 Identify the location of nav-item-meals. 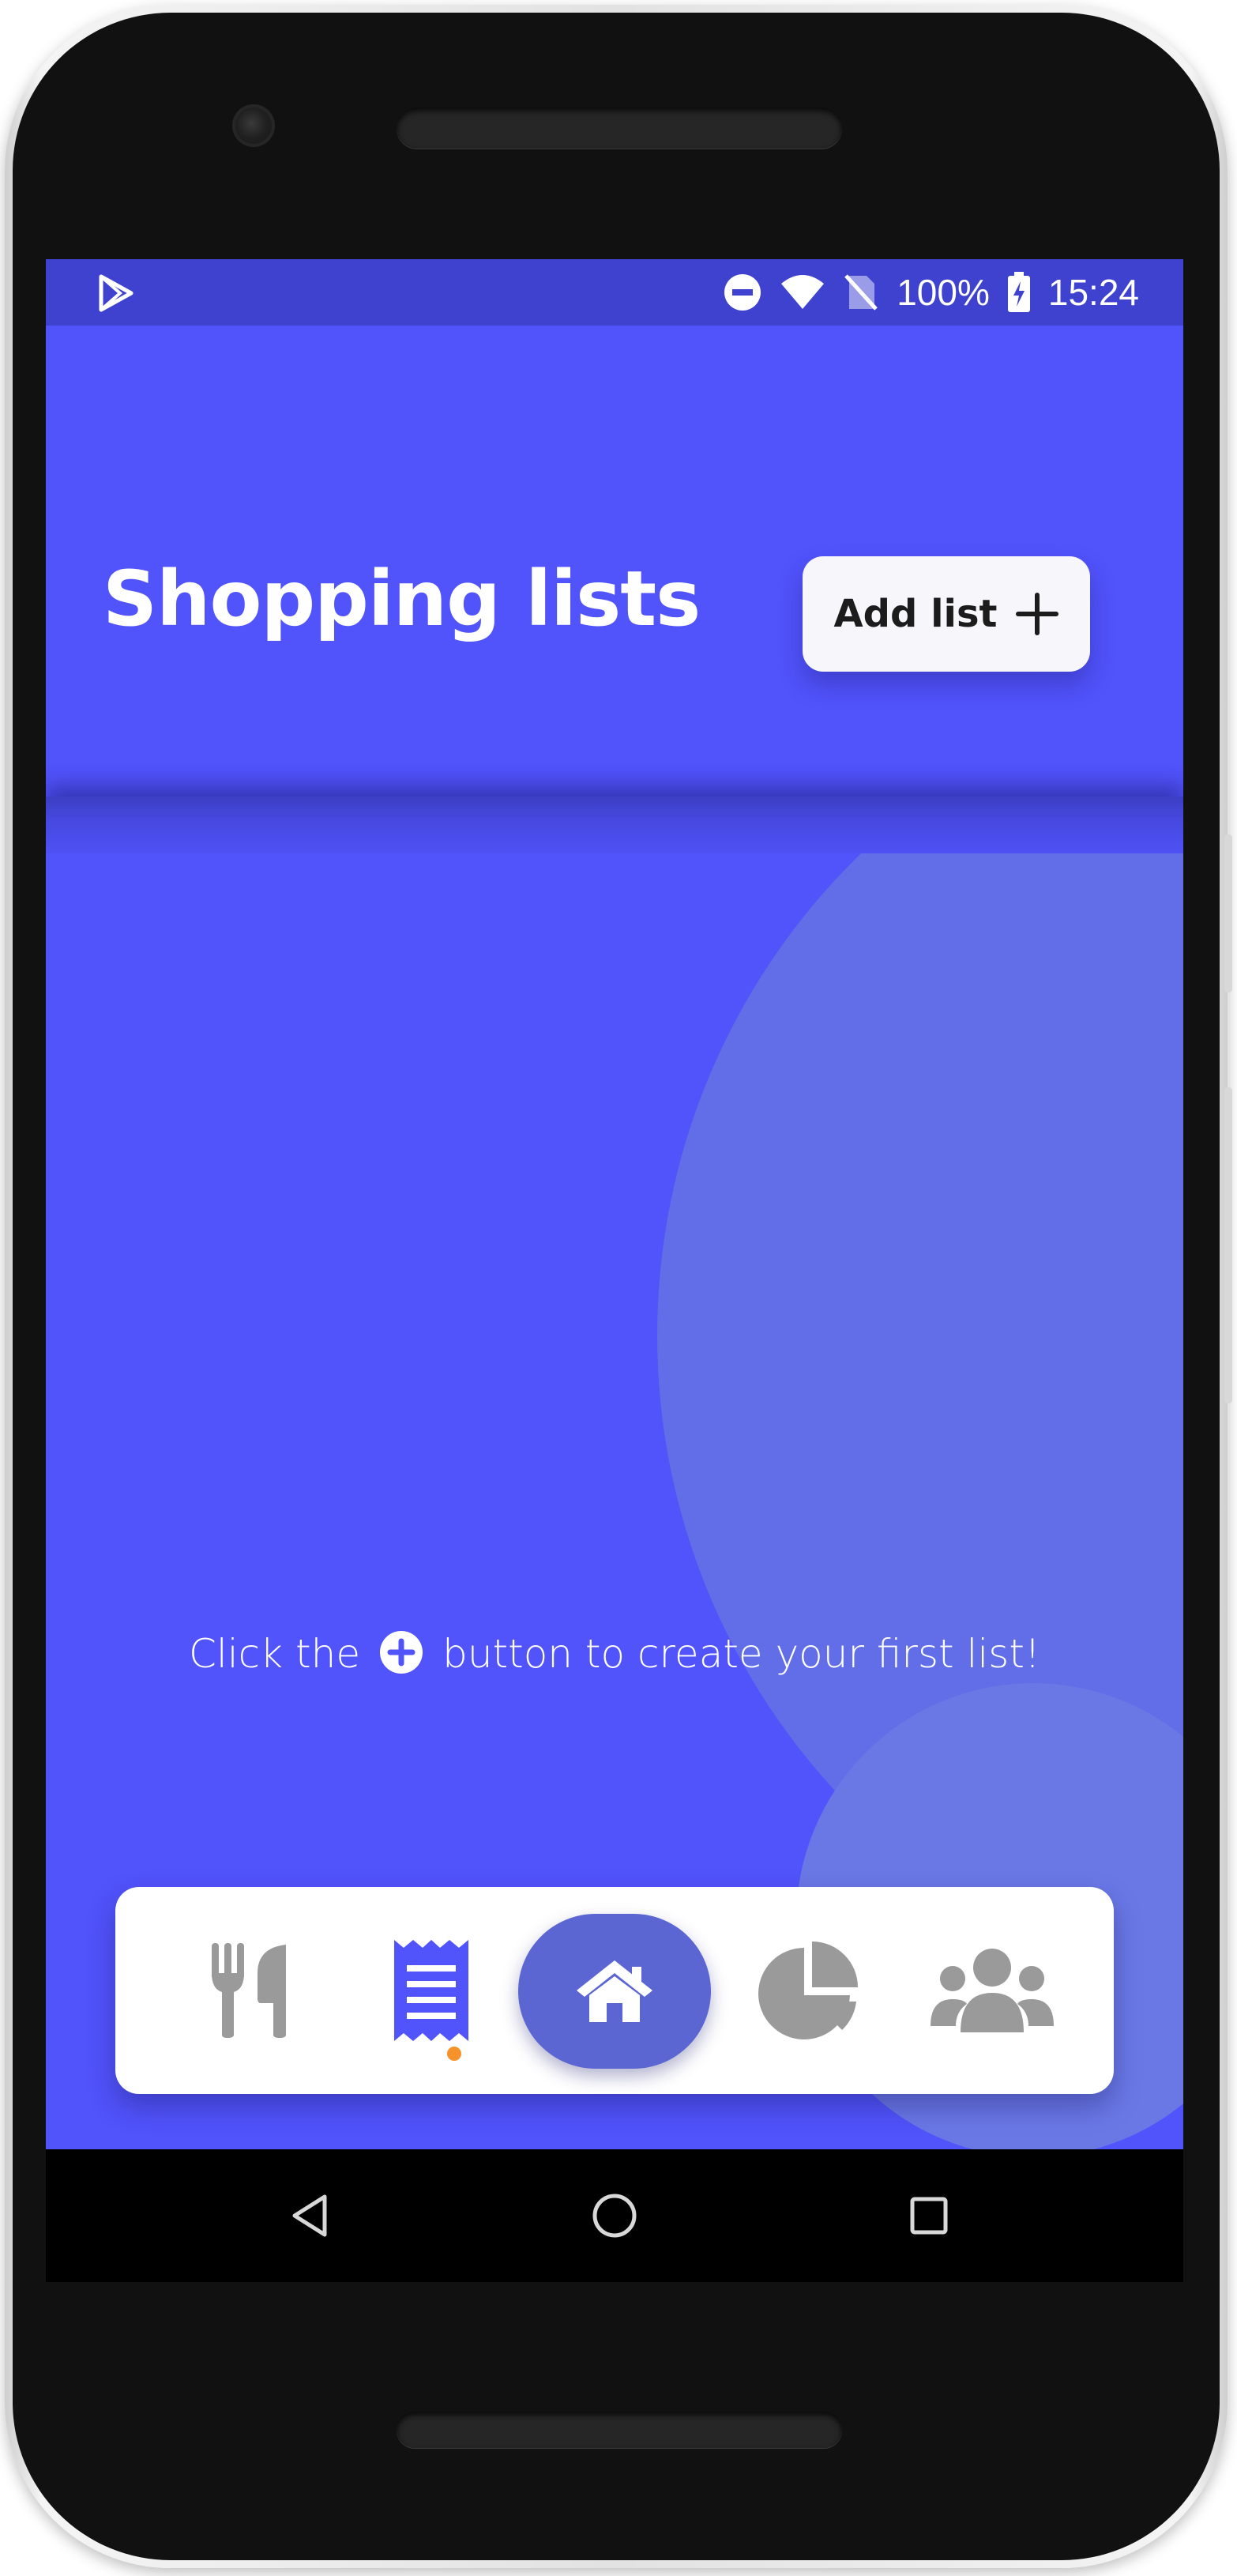
(250, 1990).